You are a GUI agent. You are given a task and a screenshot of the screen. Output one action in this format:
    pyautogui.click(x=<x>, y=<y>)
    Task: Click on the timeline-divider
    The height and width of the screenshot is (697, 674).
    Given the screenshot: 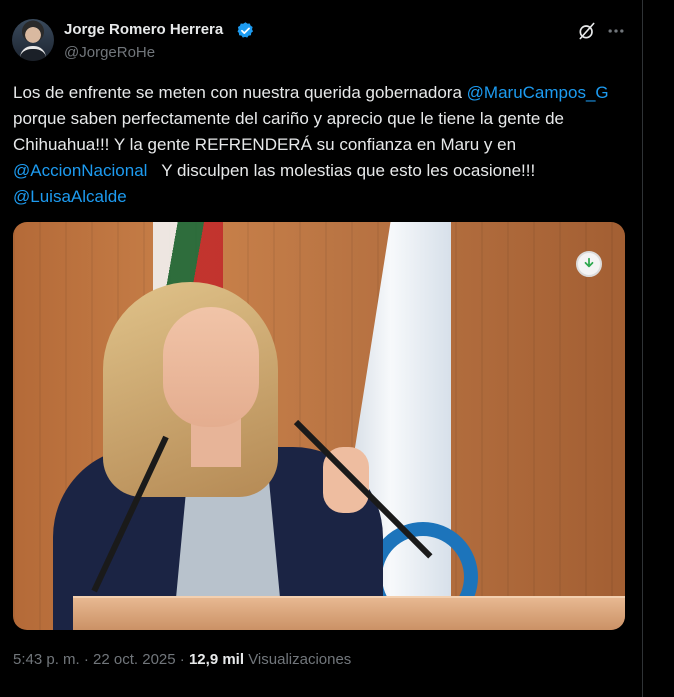 What is the action you would take?
    pyautogui.click(x=642, y=348)
    